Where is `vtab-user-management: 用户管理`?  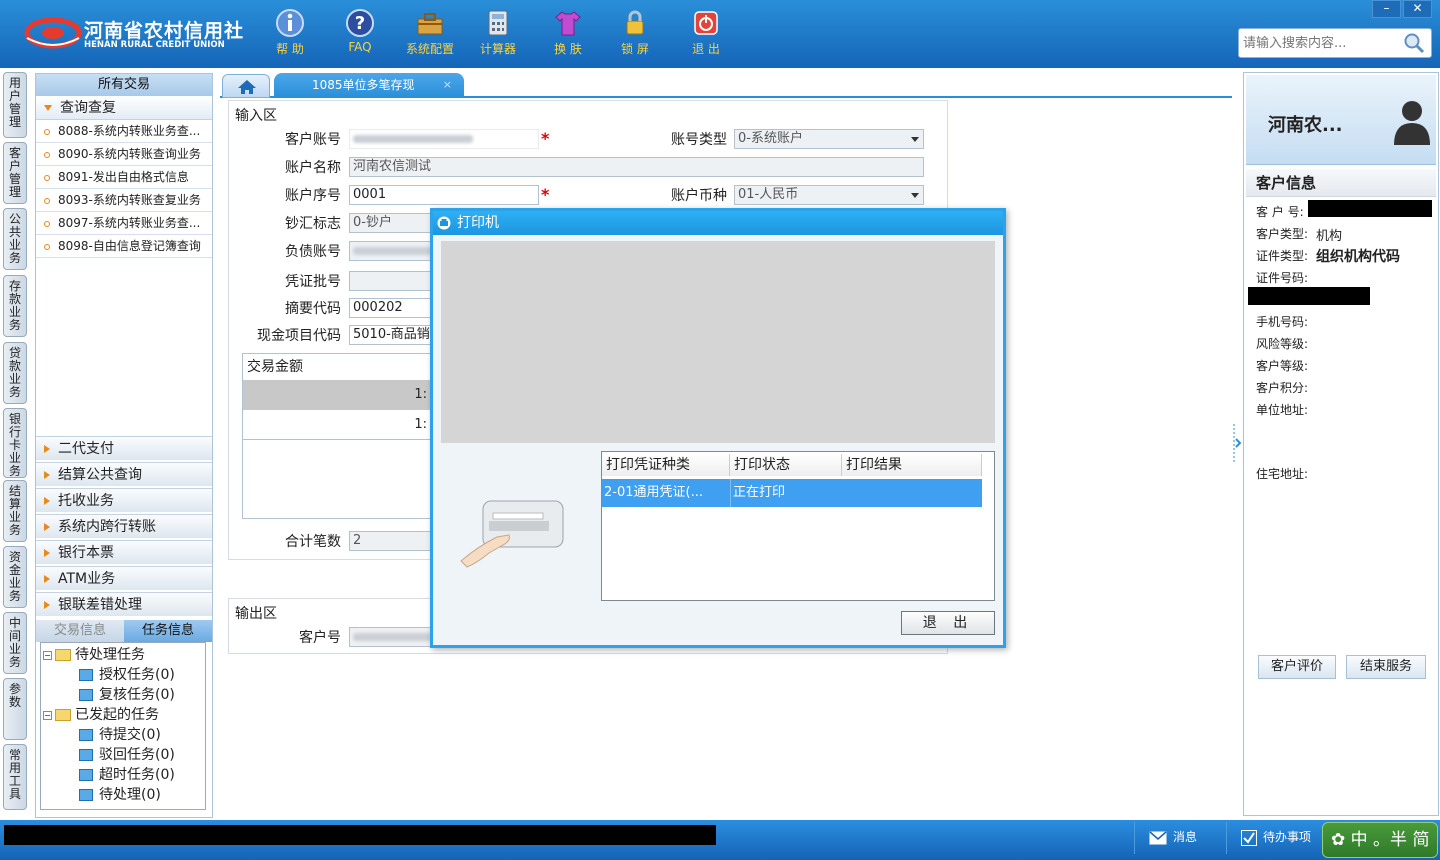 vtab-user-management: 用户管理 is located at coordinates (15, 105).